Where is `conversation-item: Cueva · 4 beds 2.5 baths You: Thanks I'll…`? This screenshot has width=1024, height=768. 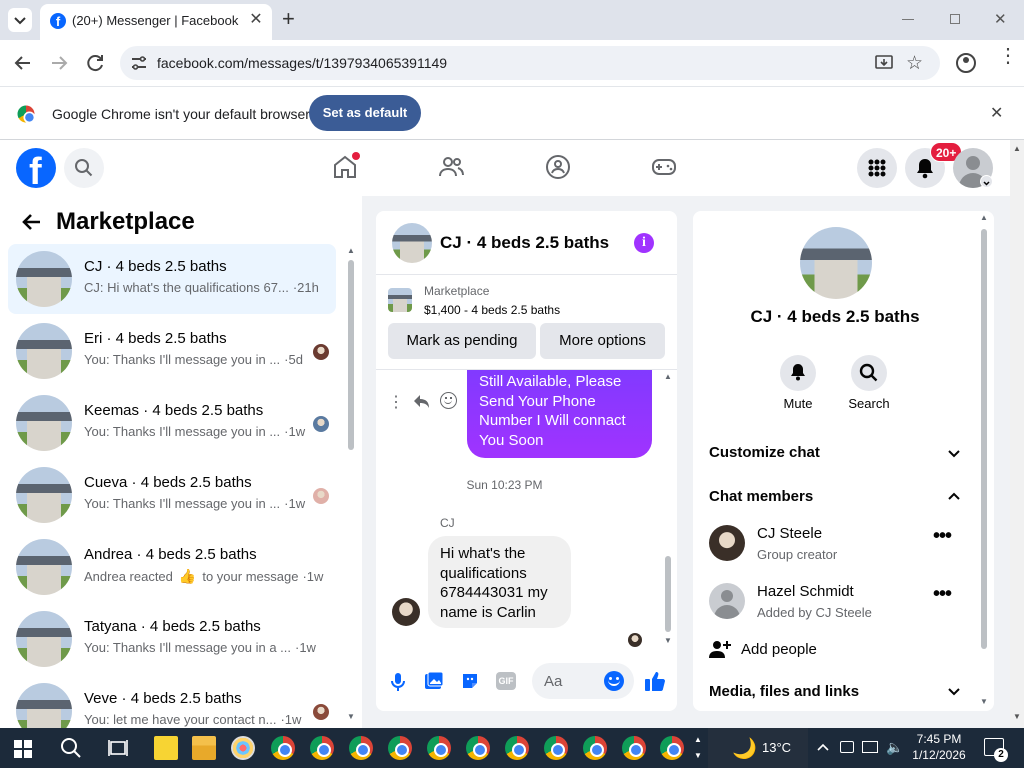
conversation-item: Cueva · 4 beds 2.5 baths You: Thanks I'll… is located at coordinates (172, 495).